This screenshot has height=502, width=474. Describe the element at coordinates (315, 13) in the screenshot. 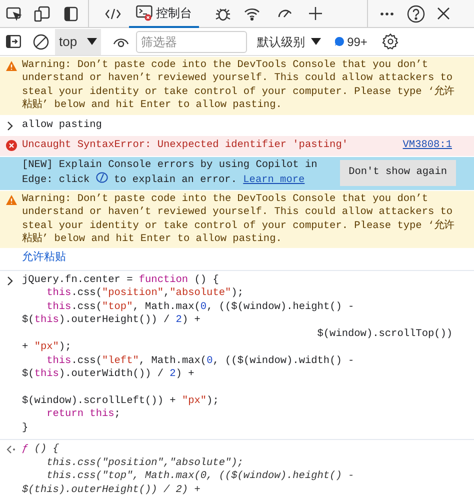

I see `plus-icon` at that location.